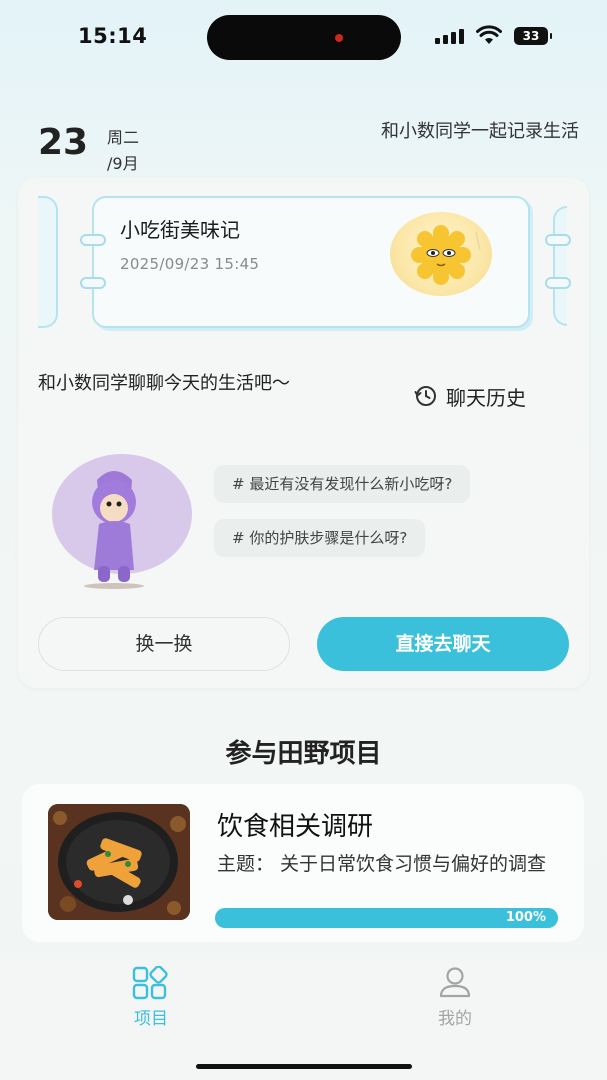  Describe the element at coordinates (525, 917) in the screenshot. I see `progress-text: 100%` at that location.